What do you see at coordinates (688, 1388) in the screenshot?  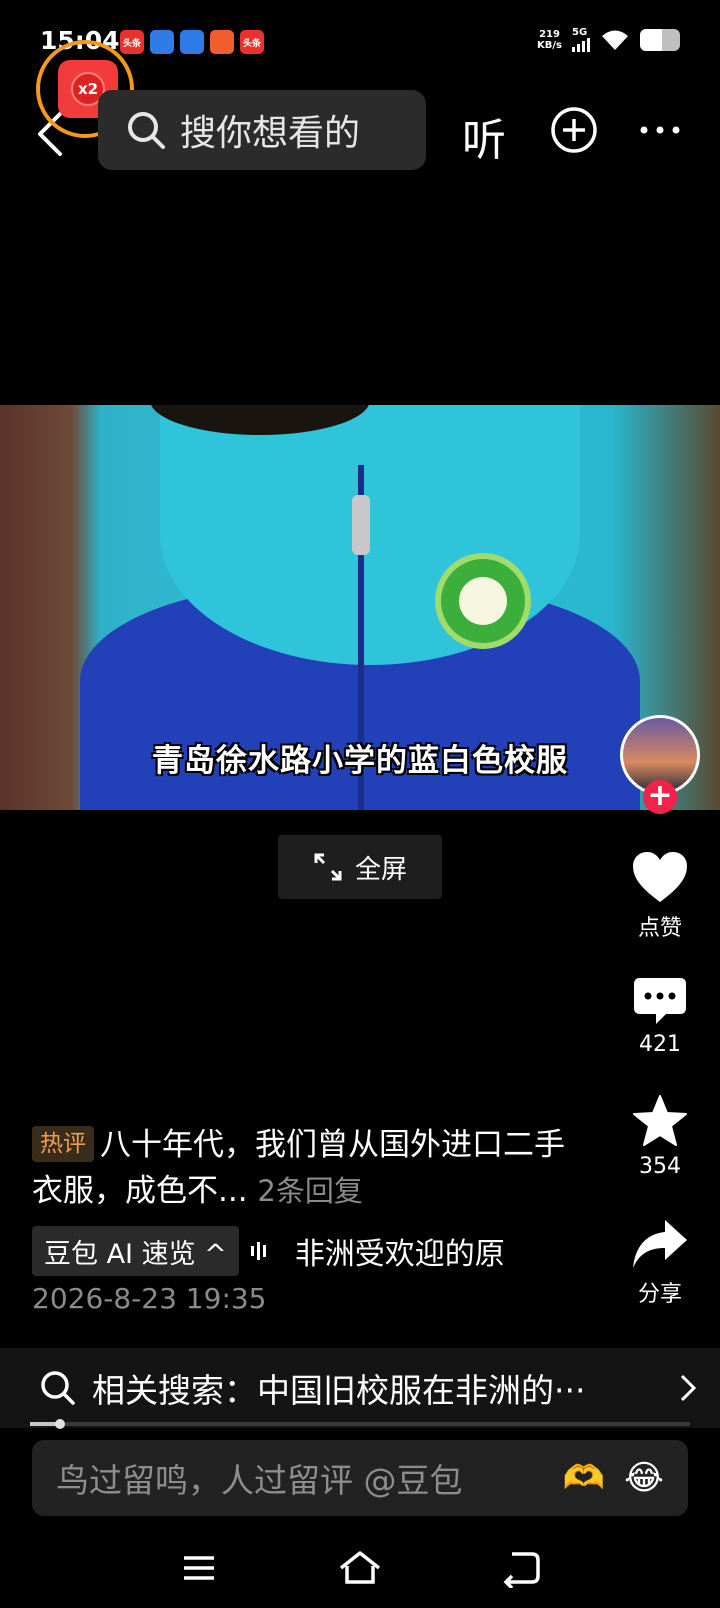 I see `chevron-right-icon` at bounding box center [688, 1388].